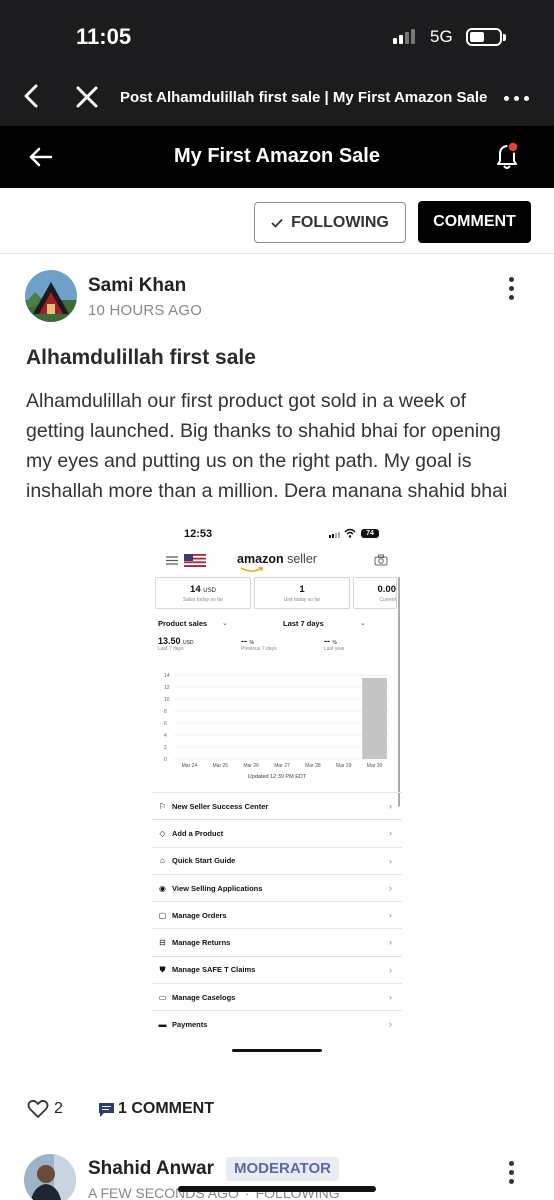 The image size is (554, 1200). I want to click on period-dropdown: Last 7 days, so click(303, 623).